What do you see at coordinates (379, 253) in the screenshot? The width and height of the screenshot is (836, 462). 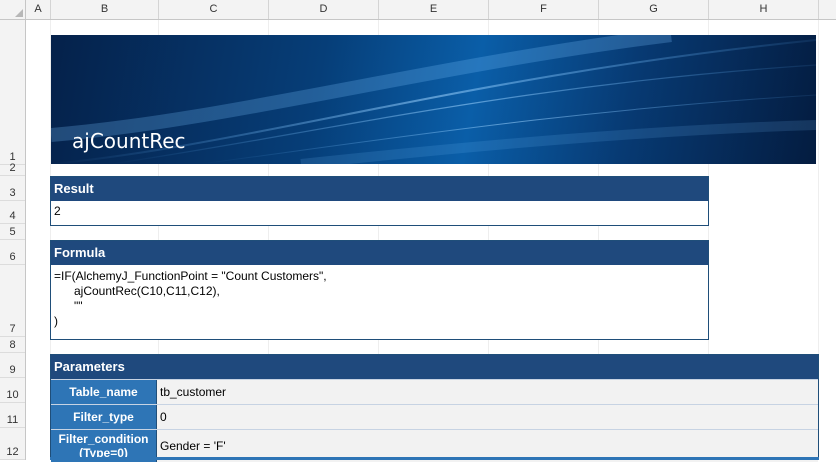 I see `formula-header: Formula` at bounding box center [379, 253].